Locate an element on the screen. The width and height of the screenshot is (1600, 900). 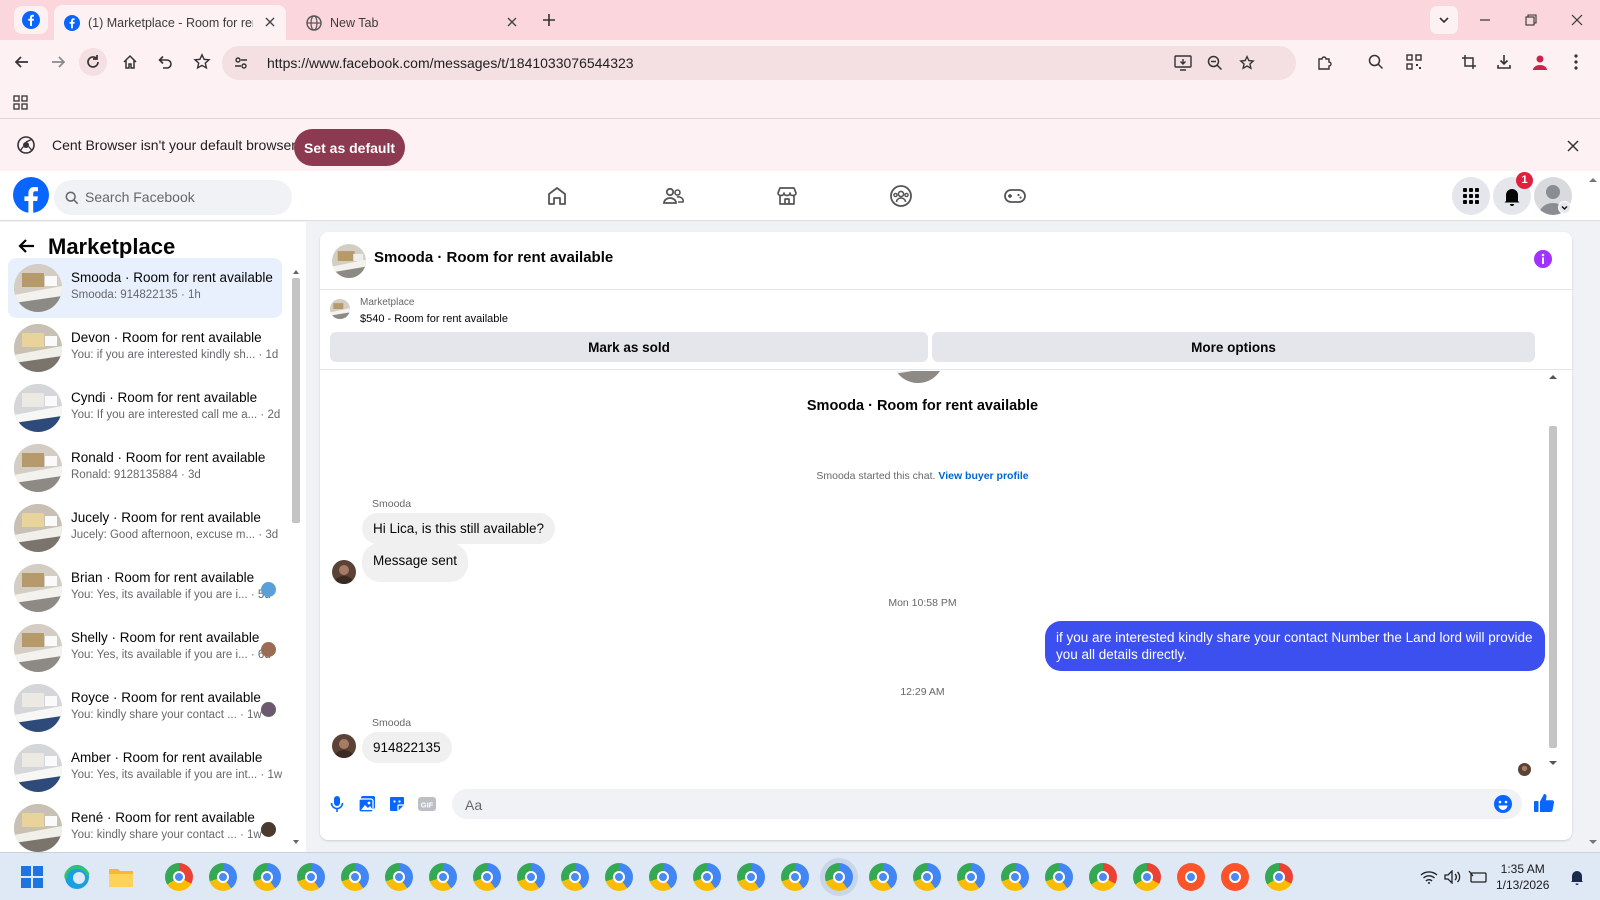
facebook-pinned-tab is located at coordinates (31, 20).